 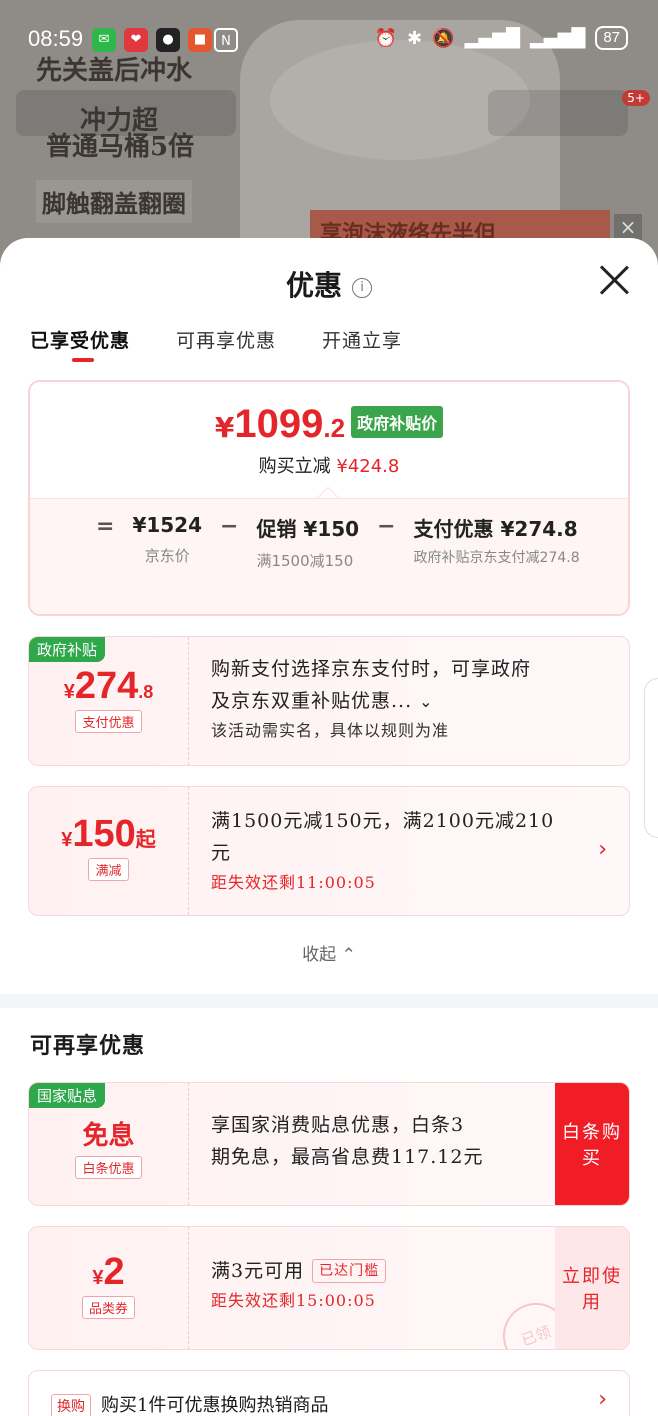 I want to click on coupon-value-area: 国家贴息 免息 白条优惠, so click(x=109, y=1144).